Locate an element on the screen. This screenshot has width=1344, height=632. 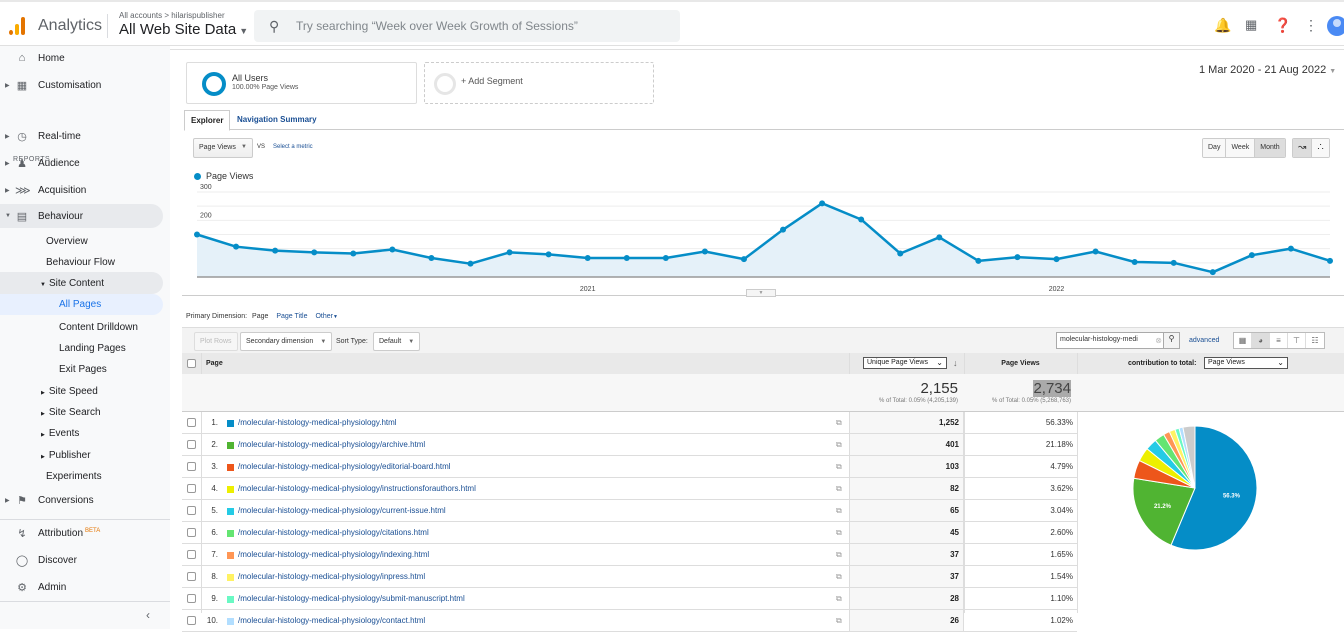
comparison-view-icon: ⊤ is located at coordinates (1297, 340).